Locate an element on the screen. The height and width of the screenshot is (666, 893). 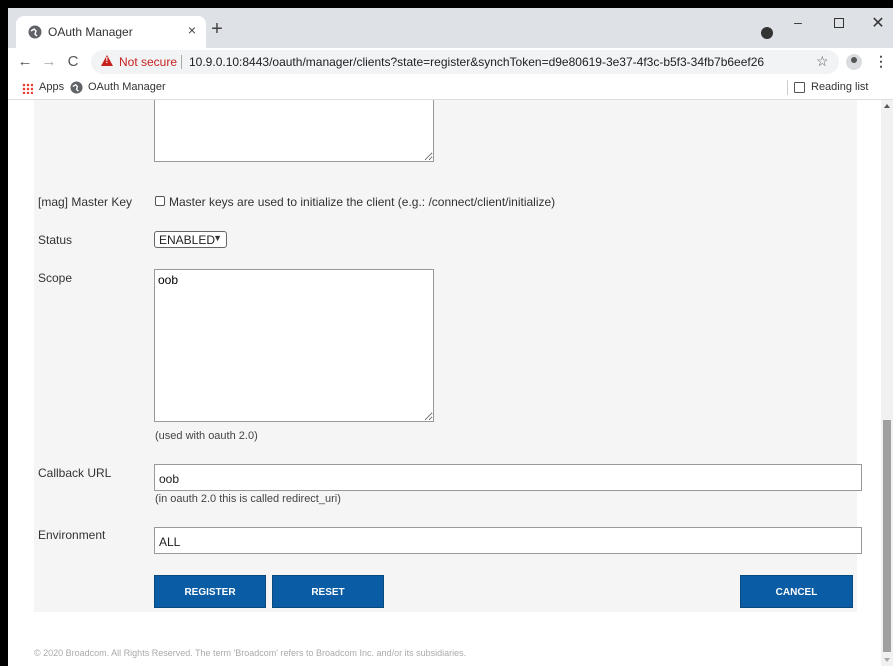
browser-tab: OAuth Manager × is located at coordinates (111, 32).